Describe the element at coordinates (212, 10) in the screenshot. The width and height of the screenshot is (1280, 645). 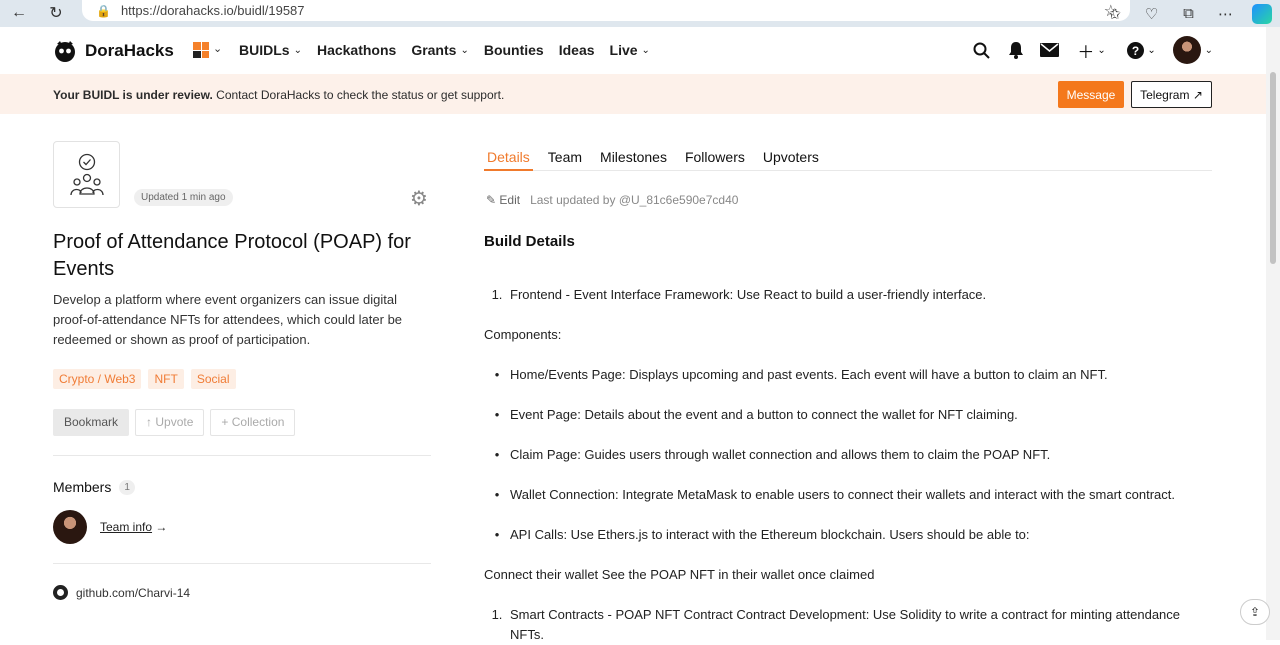
I see `url-text: https://dorahacks.io/buidl/19587` at that location.